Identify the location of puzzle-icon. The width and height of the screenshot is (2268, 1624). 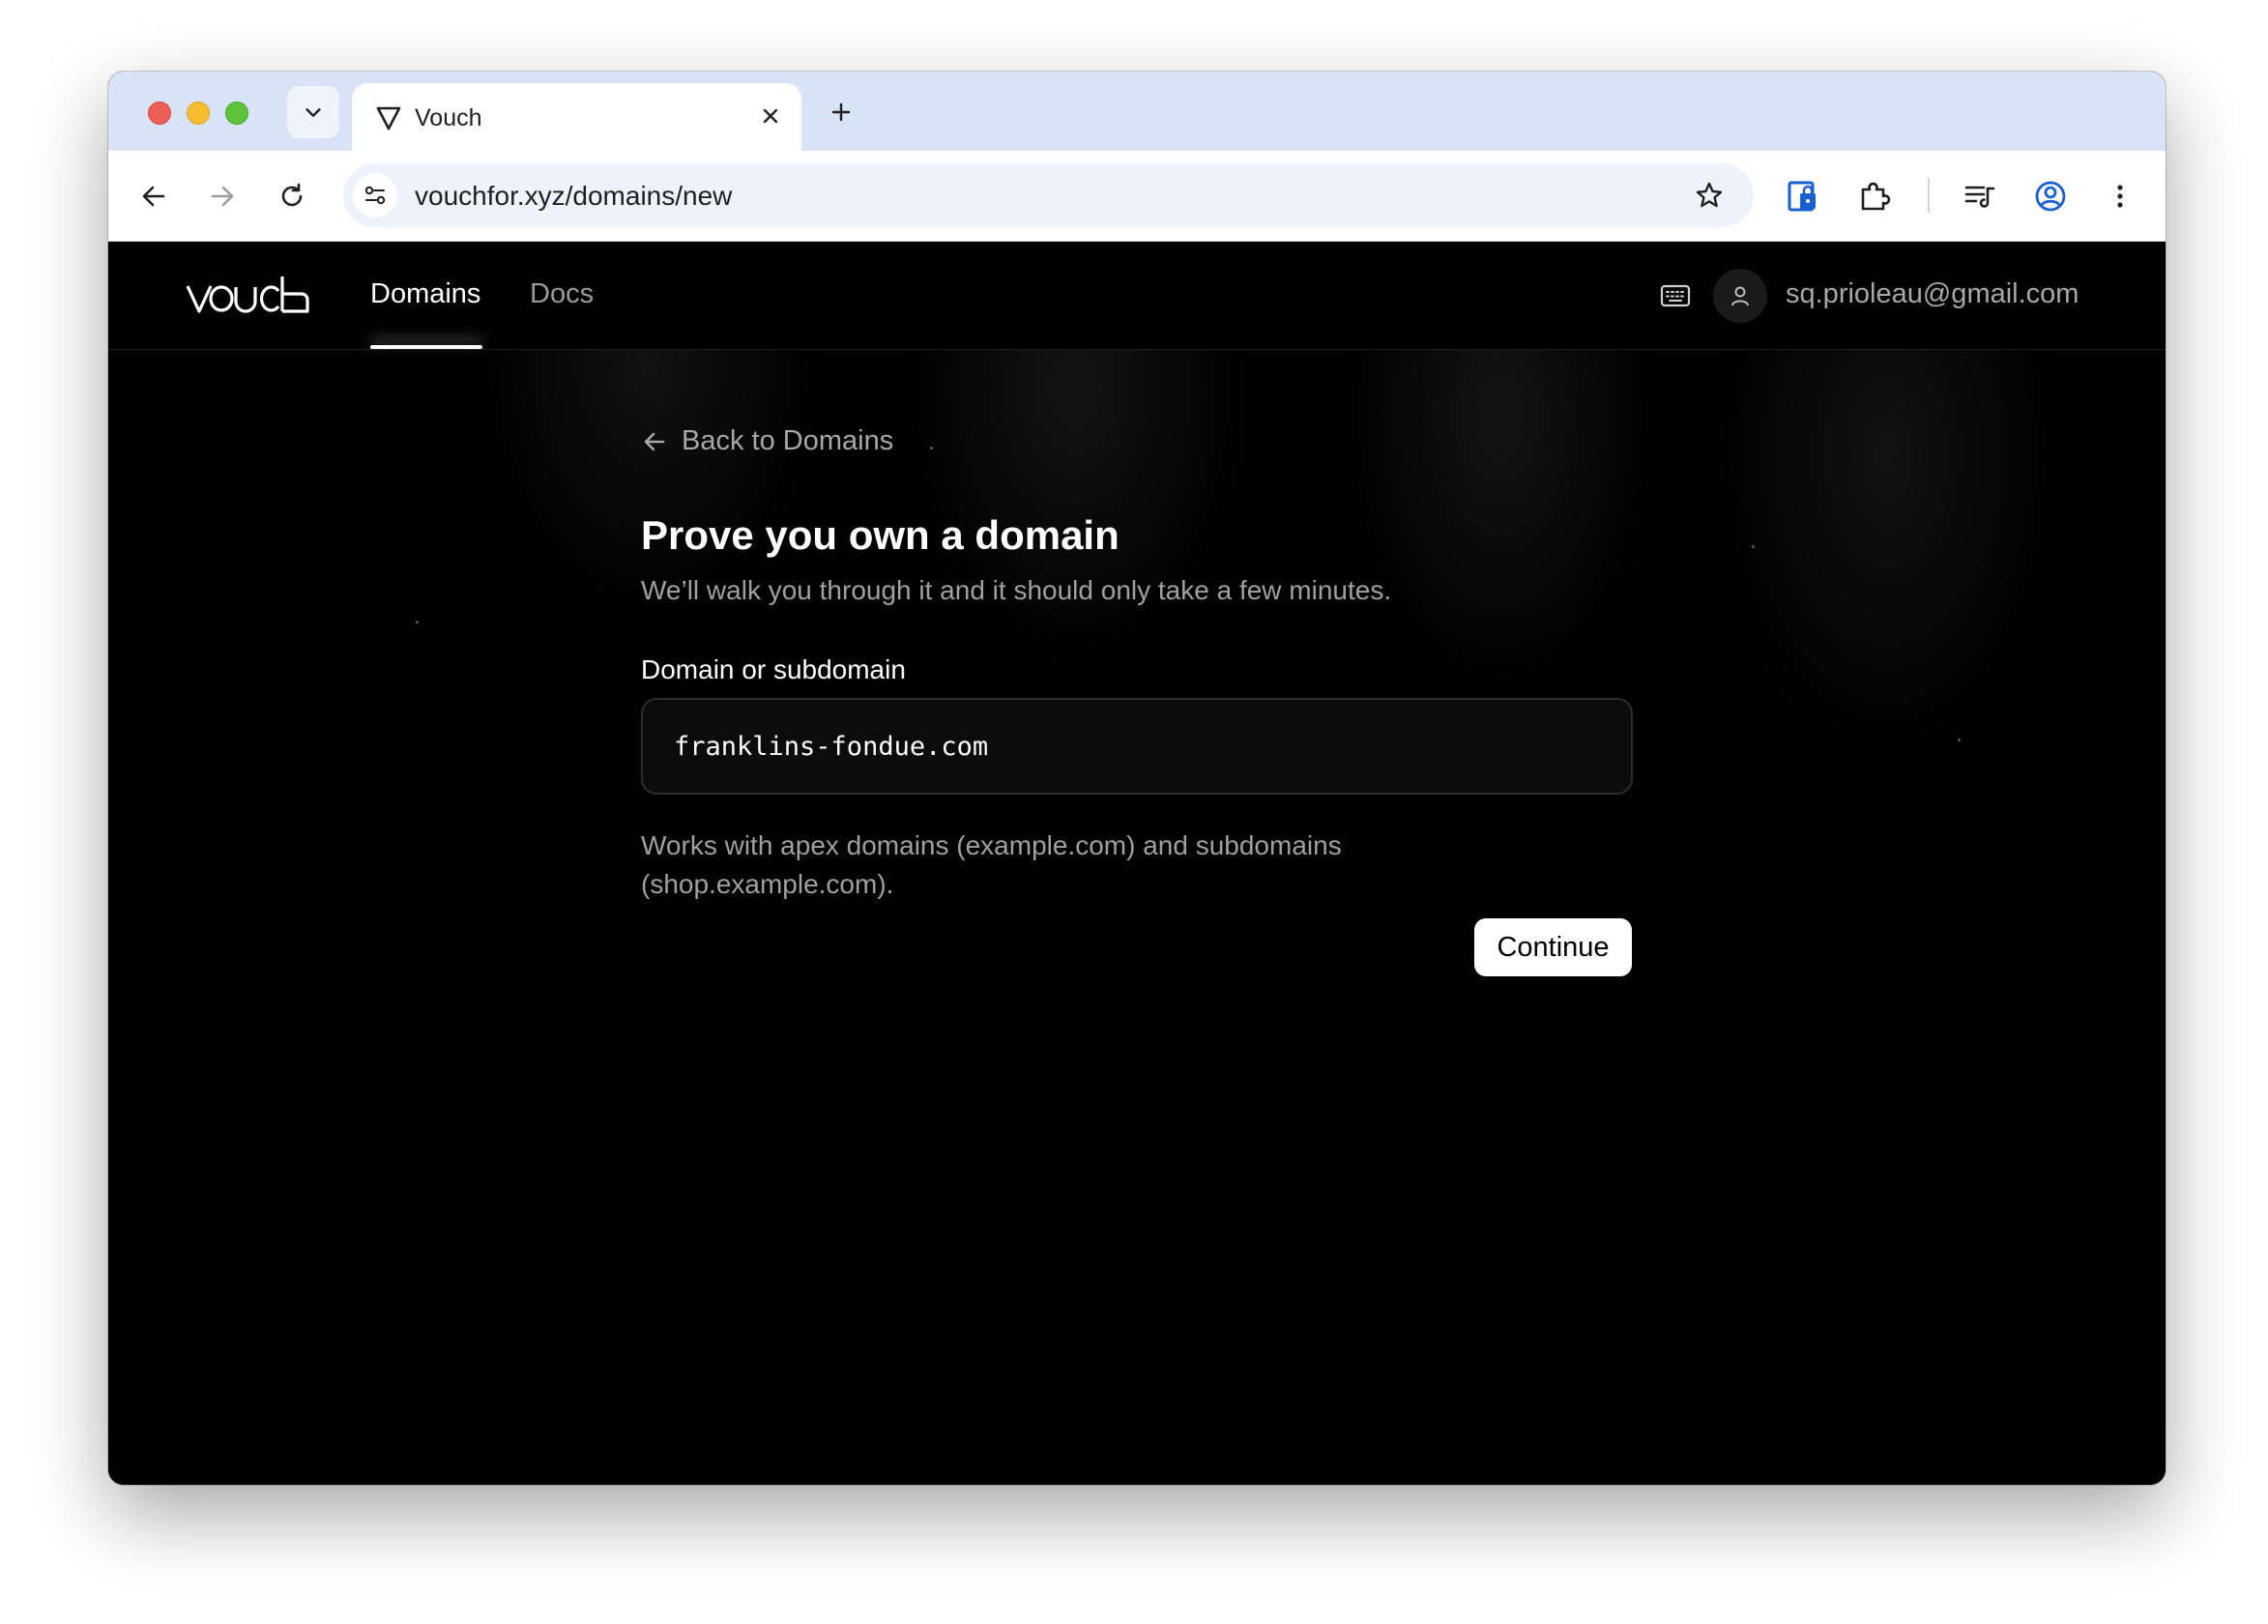
(1876, 196).